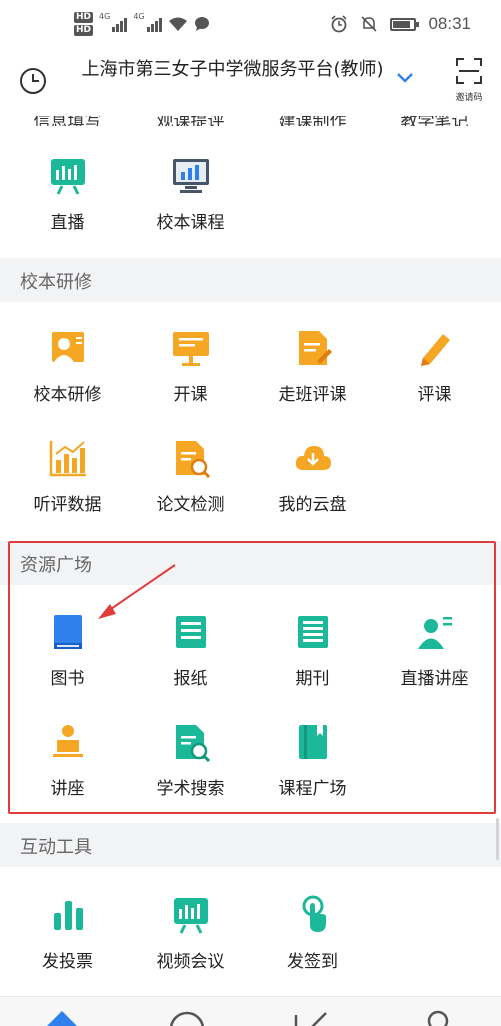  What do you see at coordinates (190, 488) in the screenshot?
I see `grid-item-paper-check: 论文检测` at bounding box center [190, 488].